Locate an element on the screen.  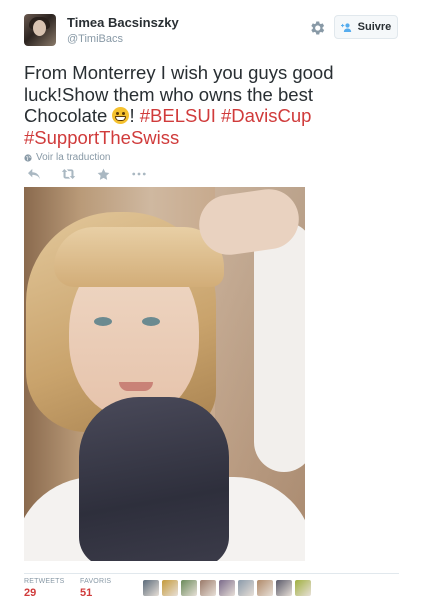
user-avatar is located at coordinates (40, 30).